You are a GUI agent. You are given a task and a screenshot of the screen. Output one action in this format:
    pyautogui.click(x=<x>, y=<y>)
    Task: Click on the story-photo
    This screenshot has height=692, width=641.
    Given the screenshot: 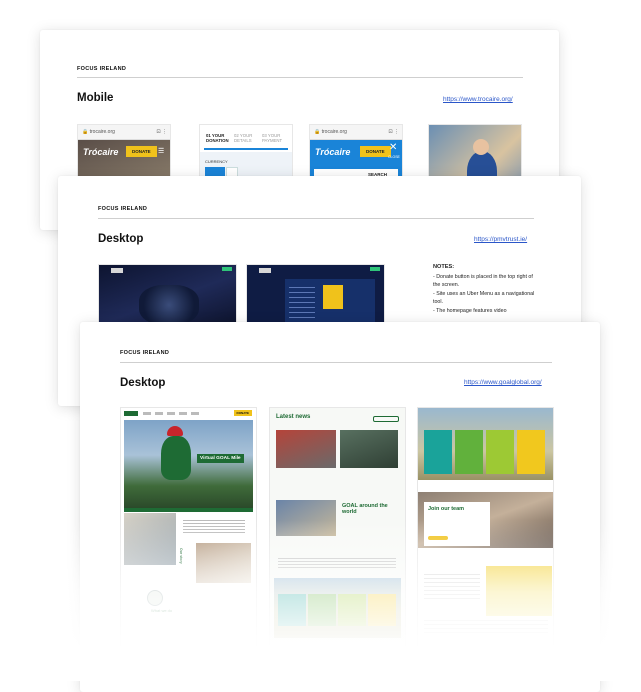 What is the action you would take?
    pyautogui.click(x=223, y=563)
    